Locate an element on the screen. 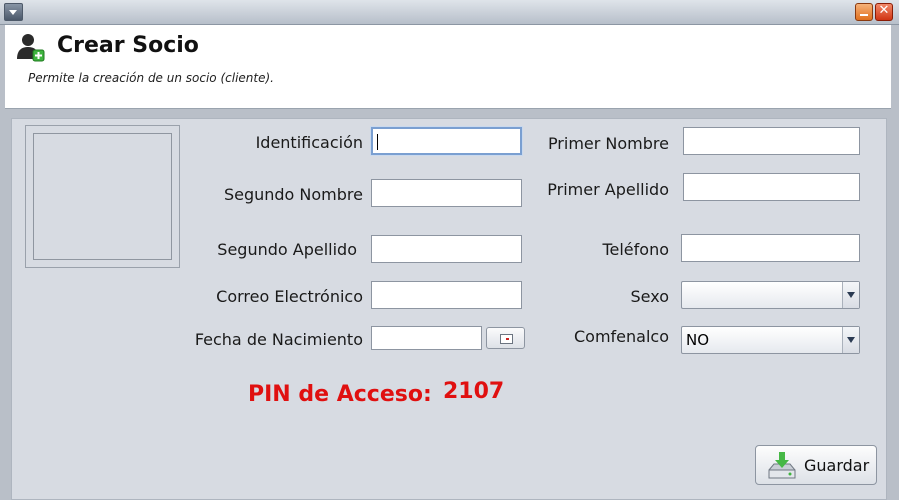  segundo-apellido-input is located at coordinates (446, 249).